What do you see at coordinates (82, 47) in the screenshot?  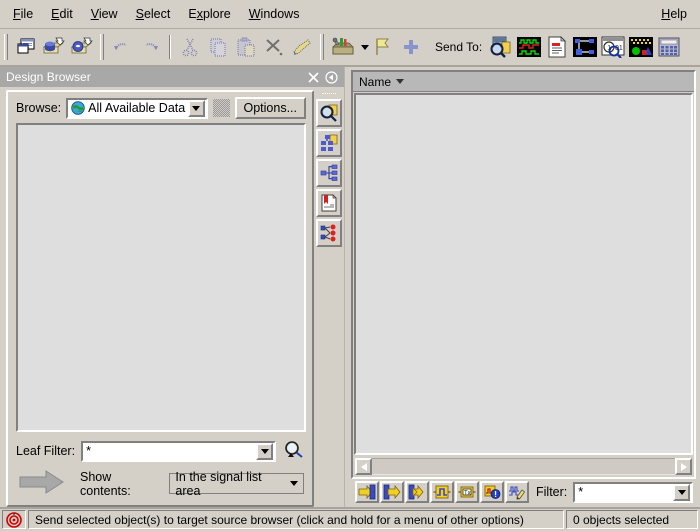 I see `open-simulation-icon` at bounding box center [82, 47].